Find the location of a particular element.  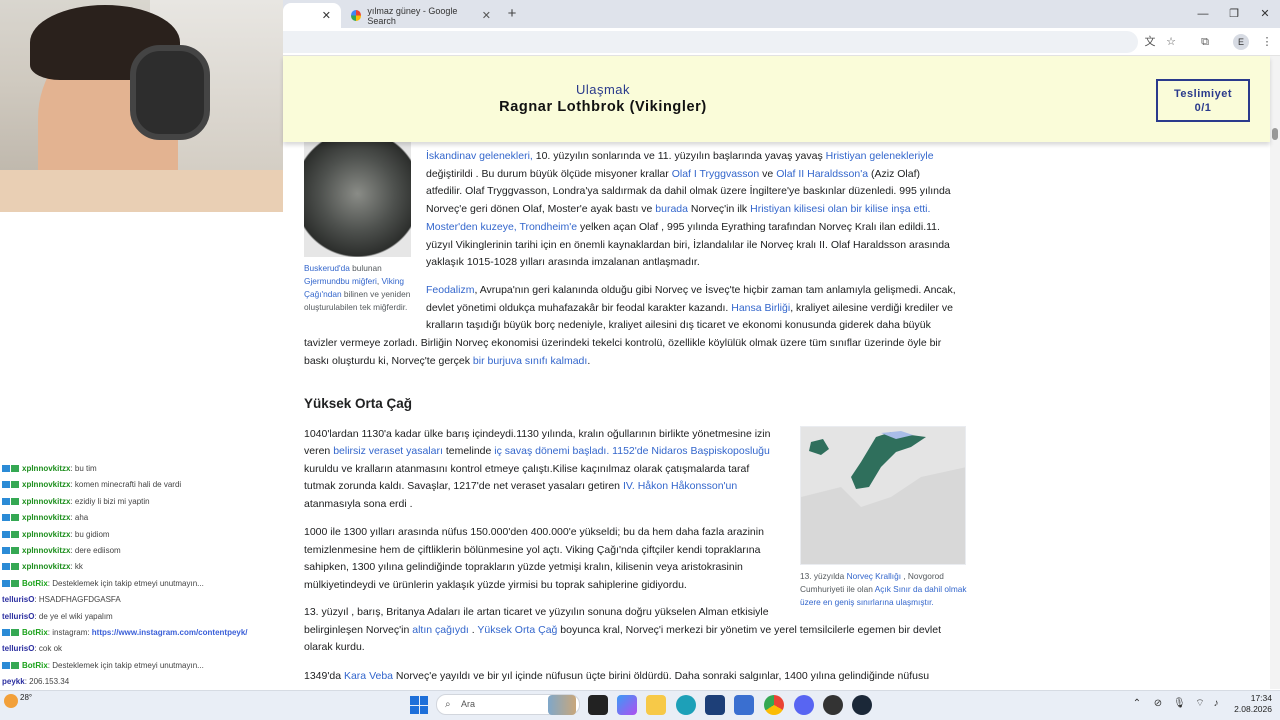

weather-icon is located at coordinates (11, 701).